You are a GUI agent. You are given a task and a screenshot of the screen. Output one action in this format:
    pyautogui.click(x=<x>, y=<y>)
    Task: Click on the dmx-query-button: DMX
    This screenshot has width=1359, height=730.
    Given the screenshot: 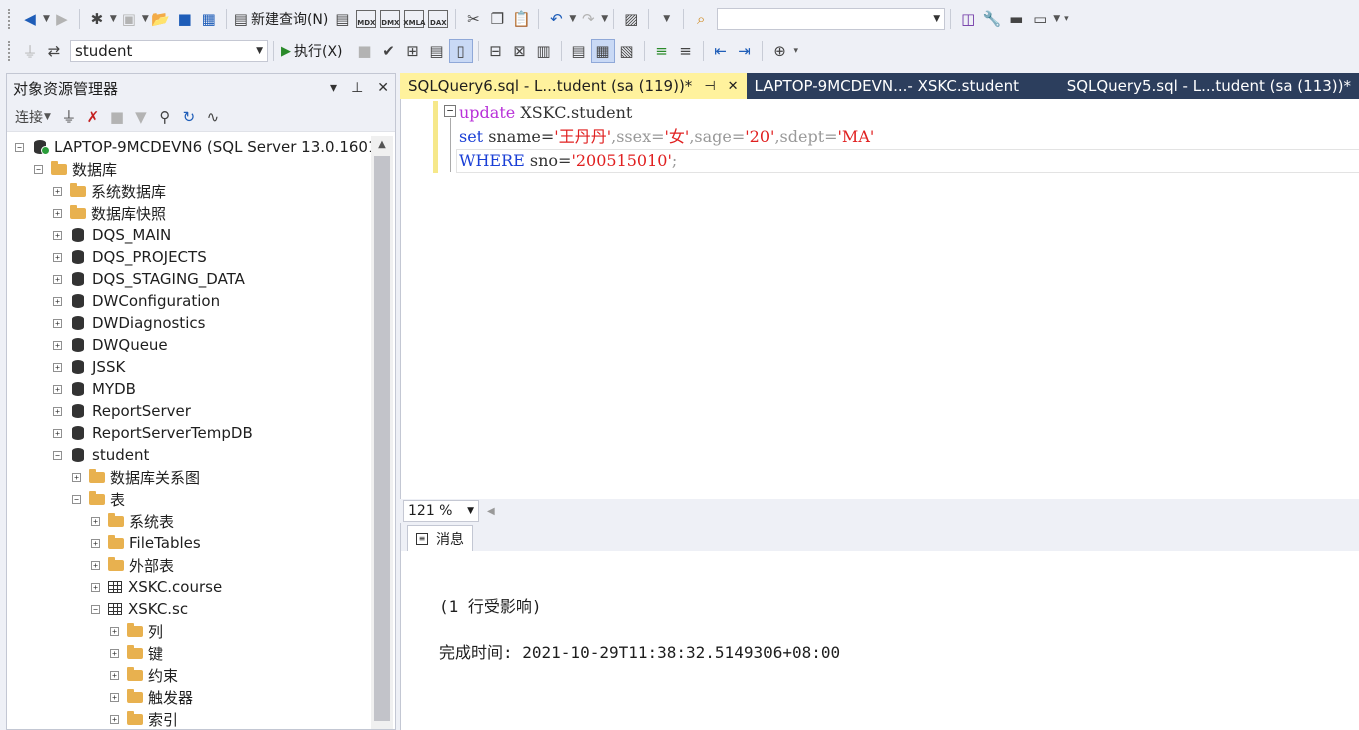 What is the action you would take?
    pyautogui.click(x=390, y=19)
    